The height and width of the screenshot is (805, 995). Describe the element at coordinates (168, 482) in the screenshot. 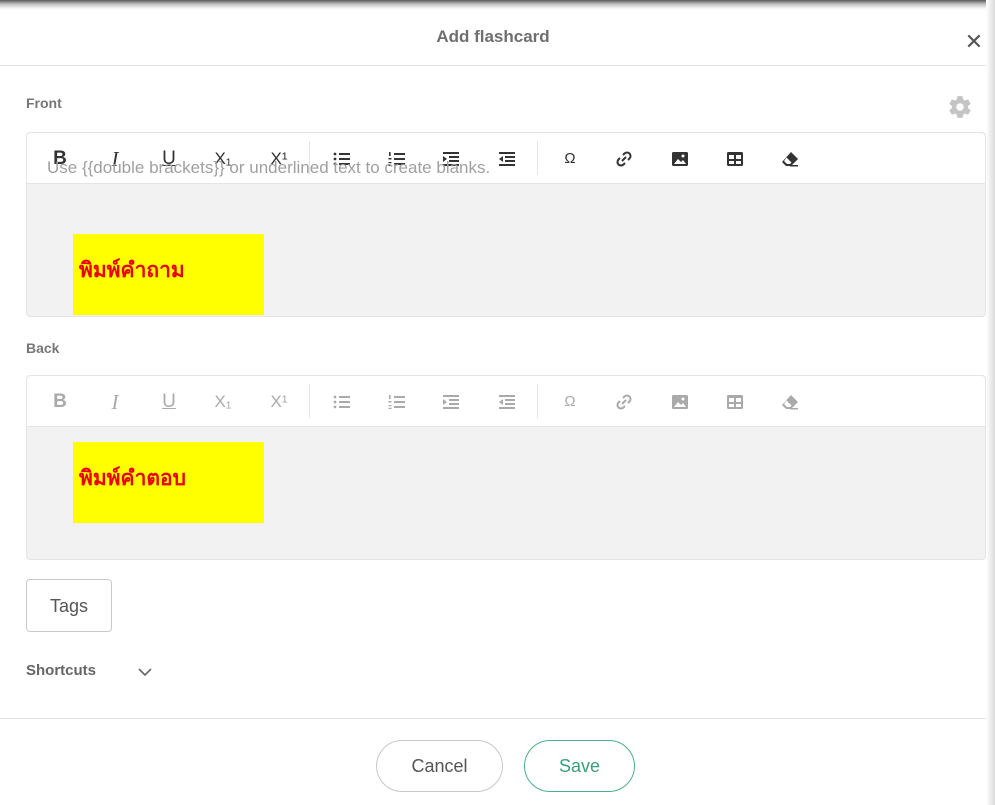

I see `back-answer-annotation: พิมพ์คำตอบ` at that location.